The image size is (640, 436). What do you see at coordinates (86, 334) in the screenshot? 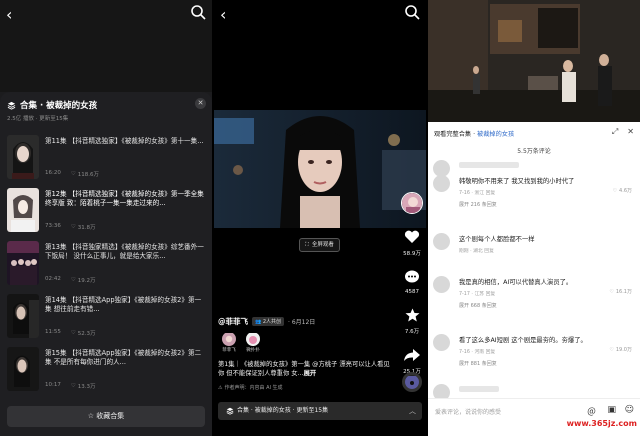
I see `episode-views: 52.3万` at bounding box center [86, 334].